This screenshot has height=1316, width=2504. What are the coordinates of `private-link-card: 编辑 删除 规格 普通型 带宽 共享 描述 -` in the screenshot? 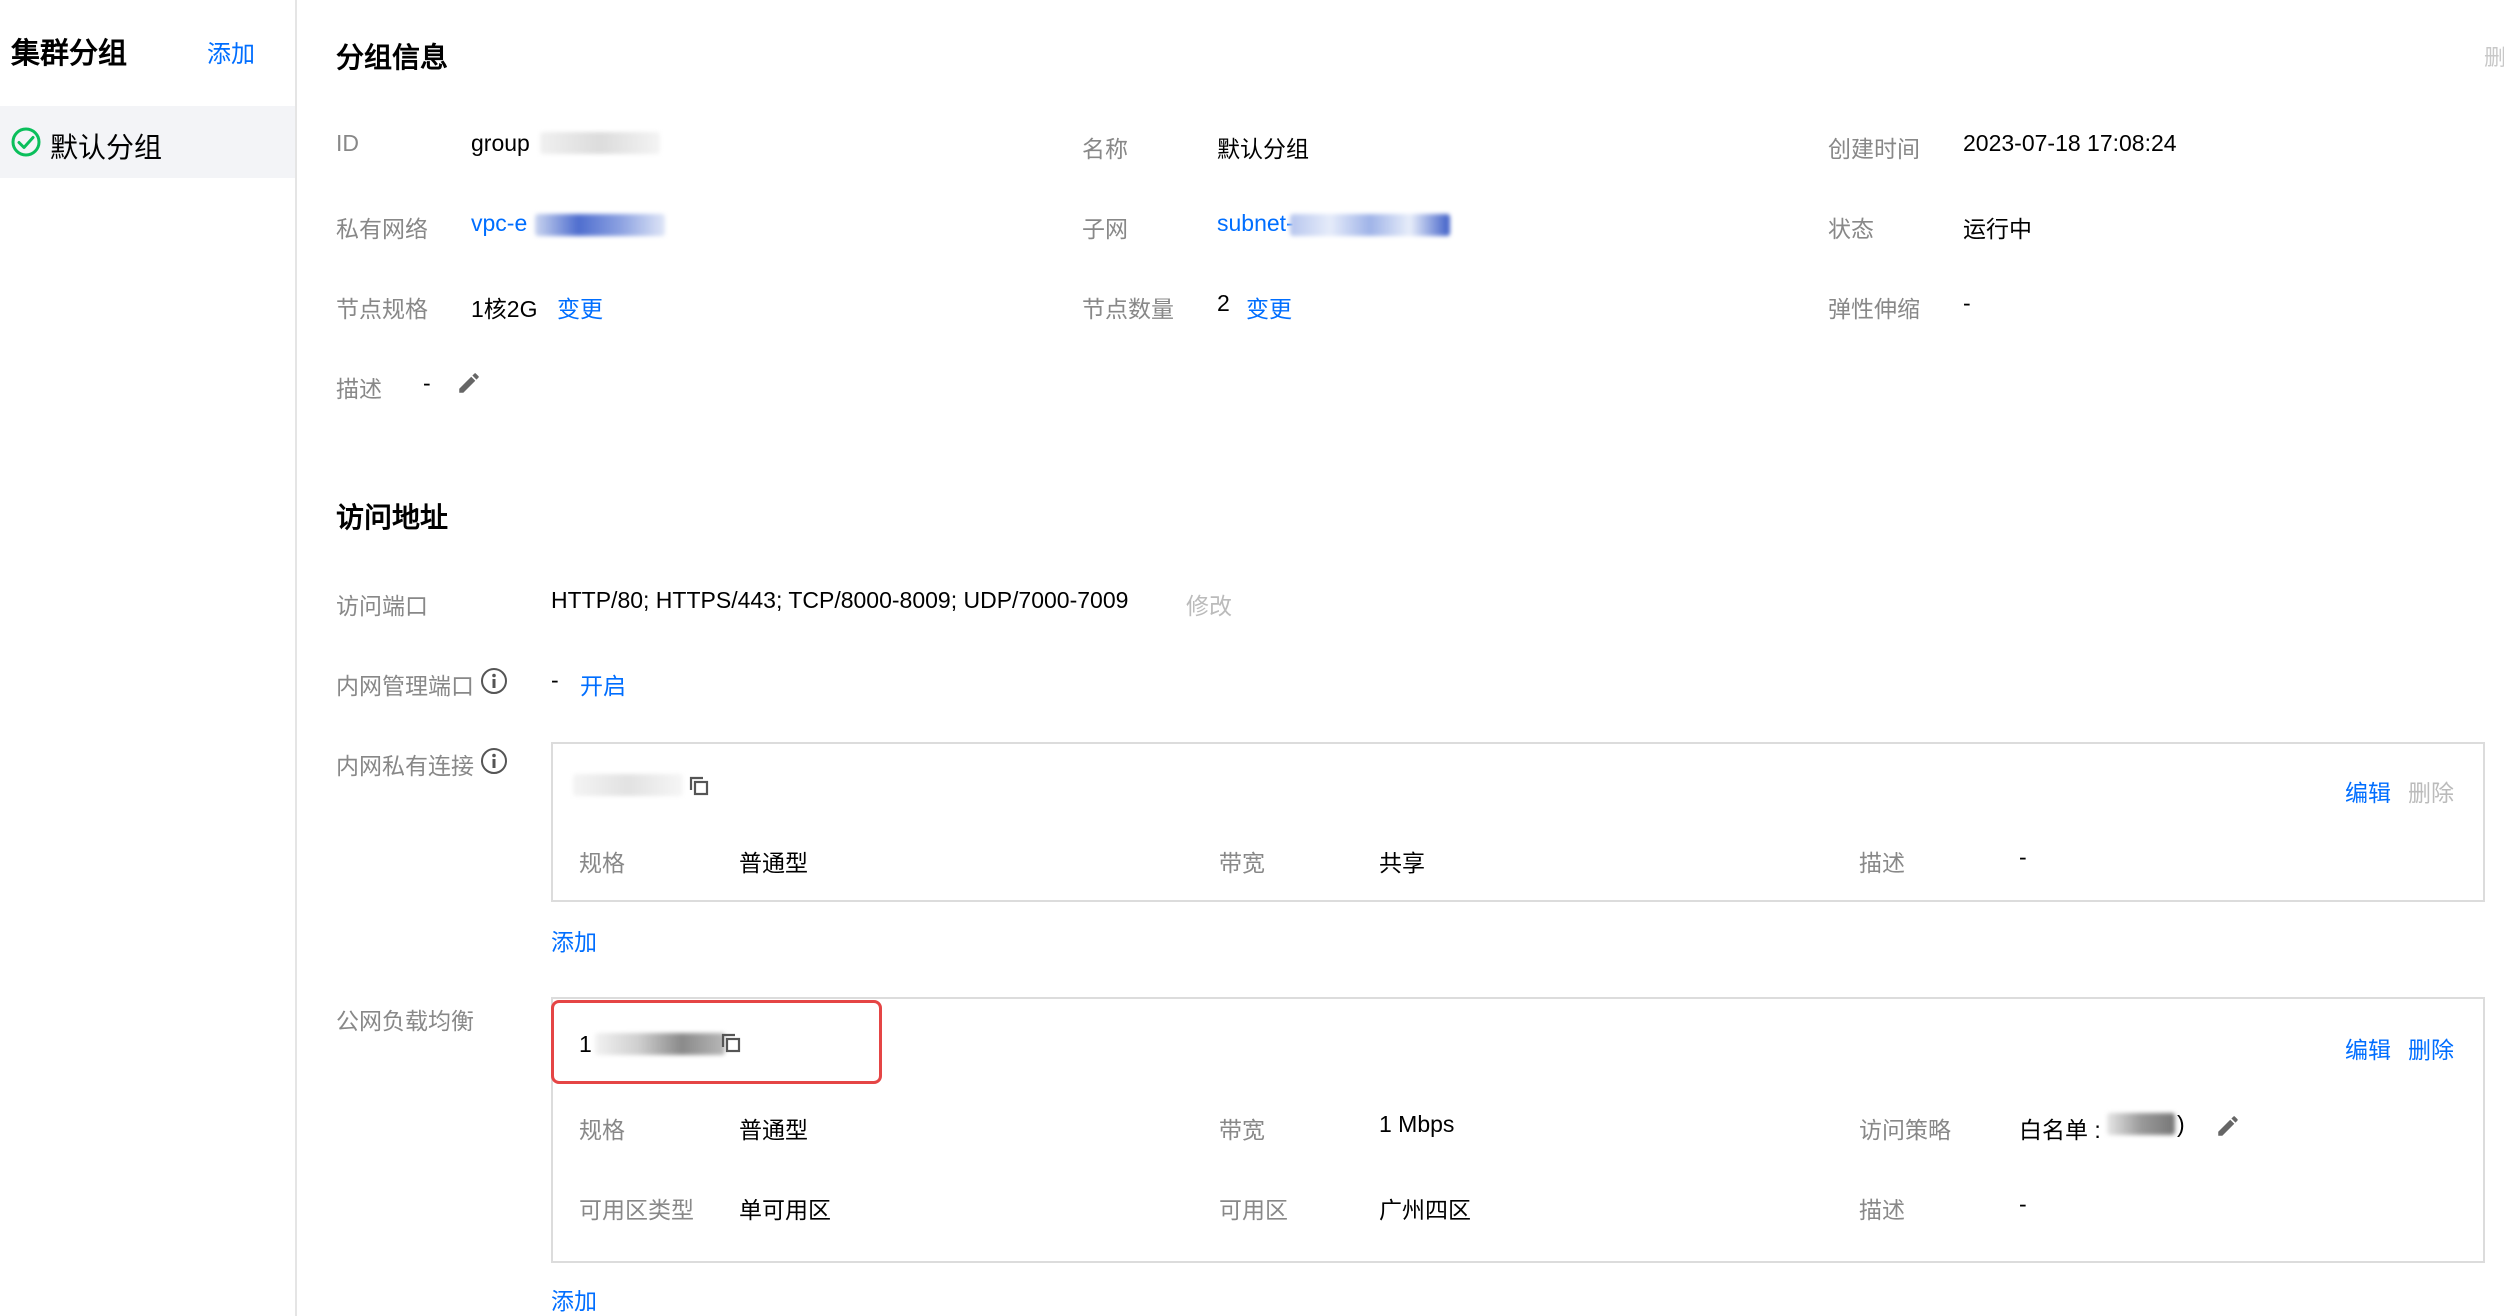 It's located at (1518, 822).